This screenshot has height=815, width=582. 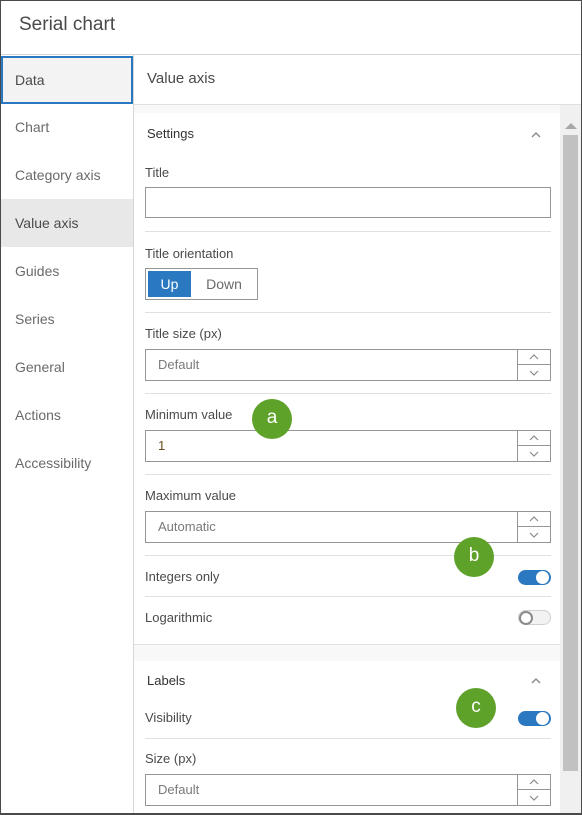 I want to click on title-size-spinner, so click(x=533, y=365).